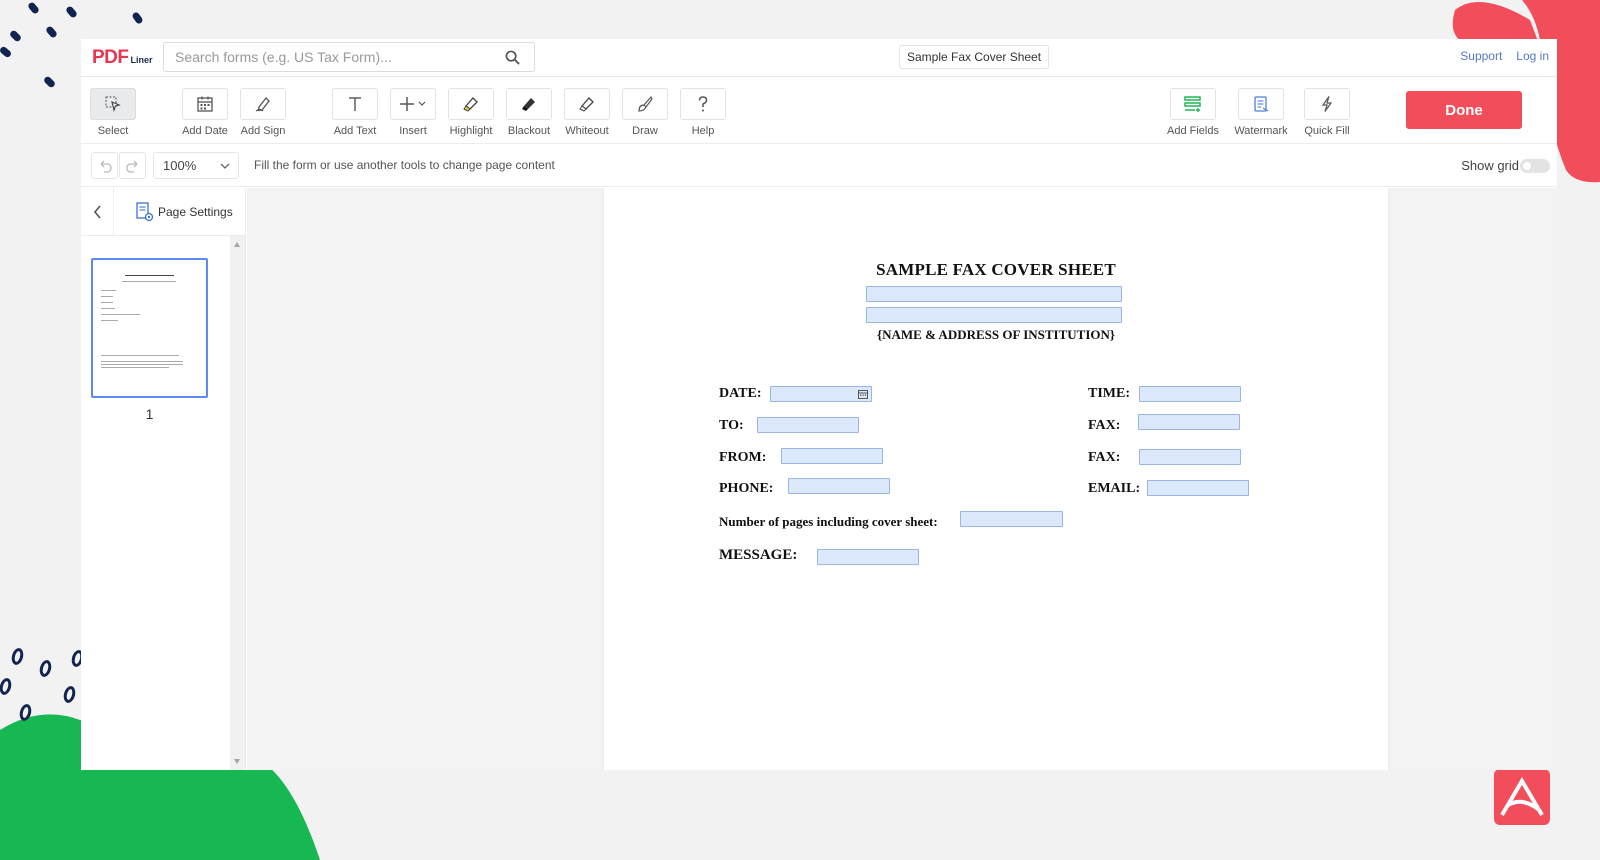 The image size is (1600, 860). What do you see at coordinates (195, 212) in the screenshot?
I see `page-settings-label: Page Settings` at bounding box center [195, 212].